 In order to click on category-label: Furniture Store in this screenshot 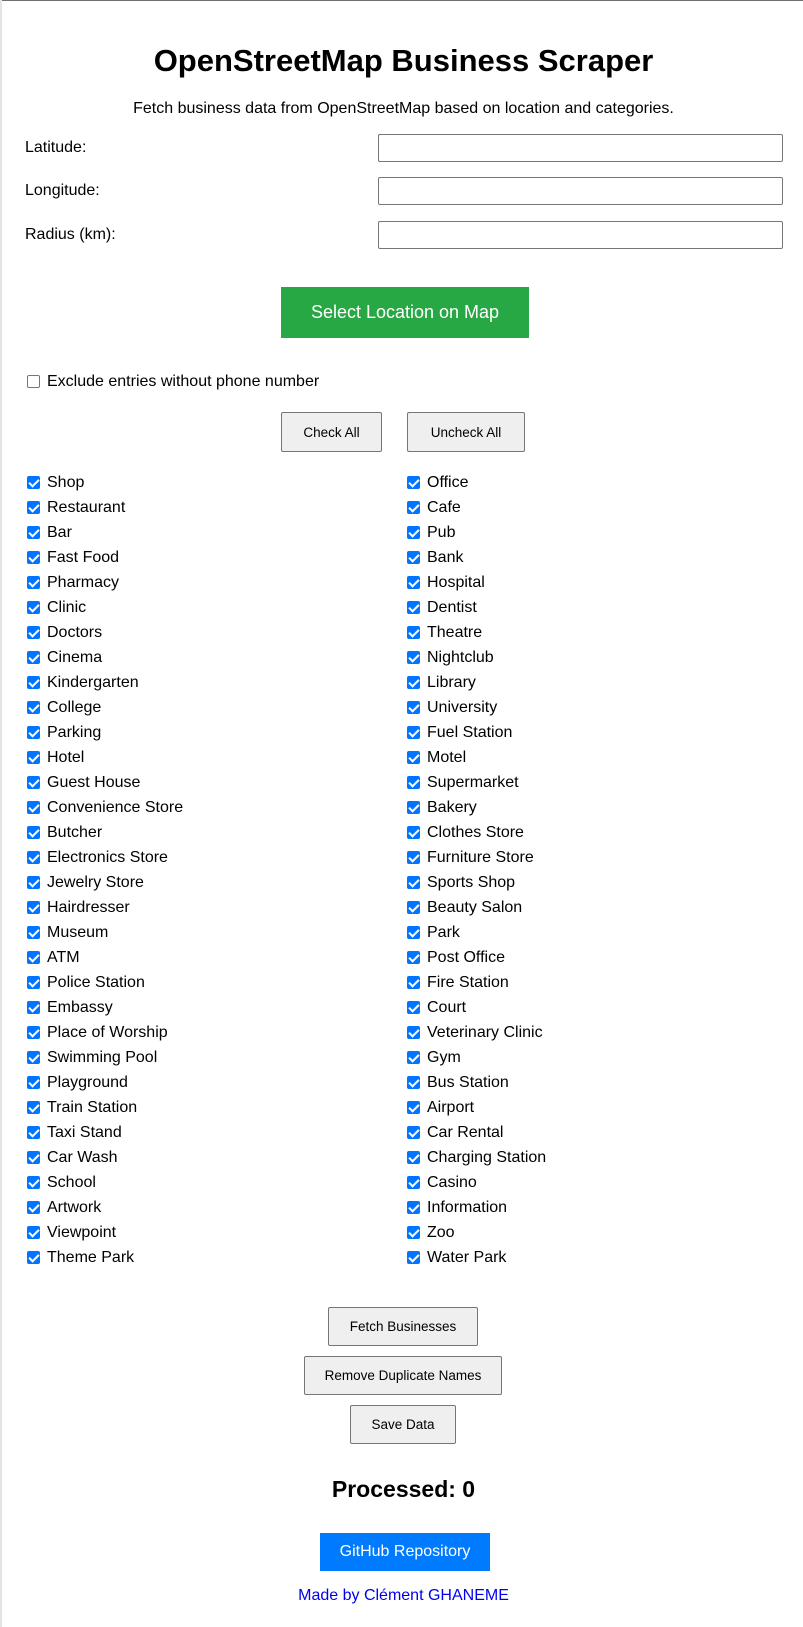, I will do `click(480, 858)`.